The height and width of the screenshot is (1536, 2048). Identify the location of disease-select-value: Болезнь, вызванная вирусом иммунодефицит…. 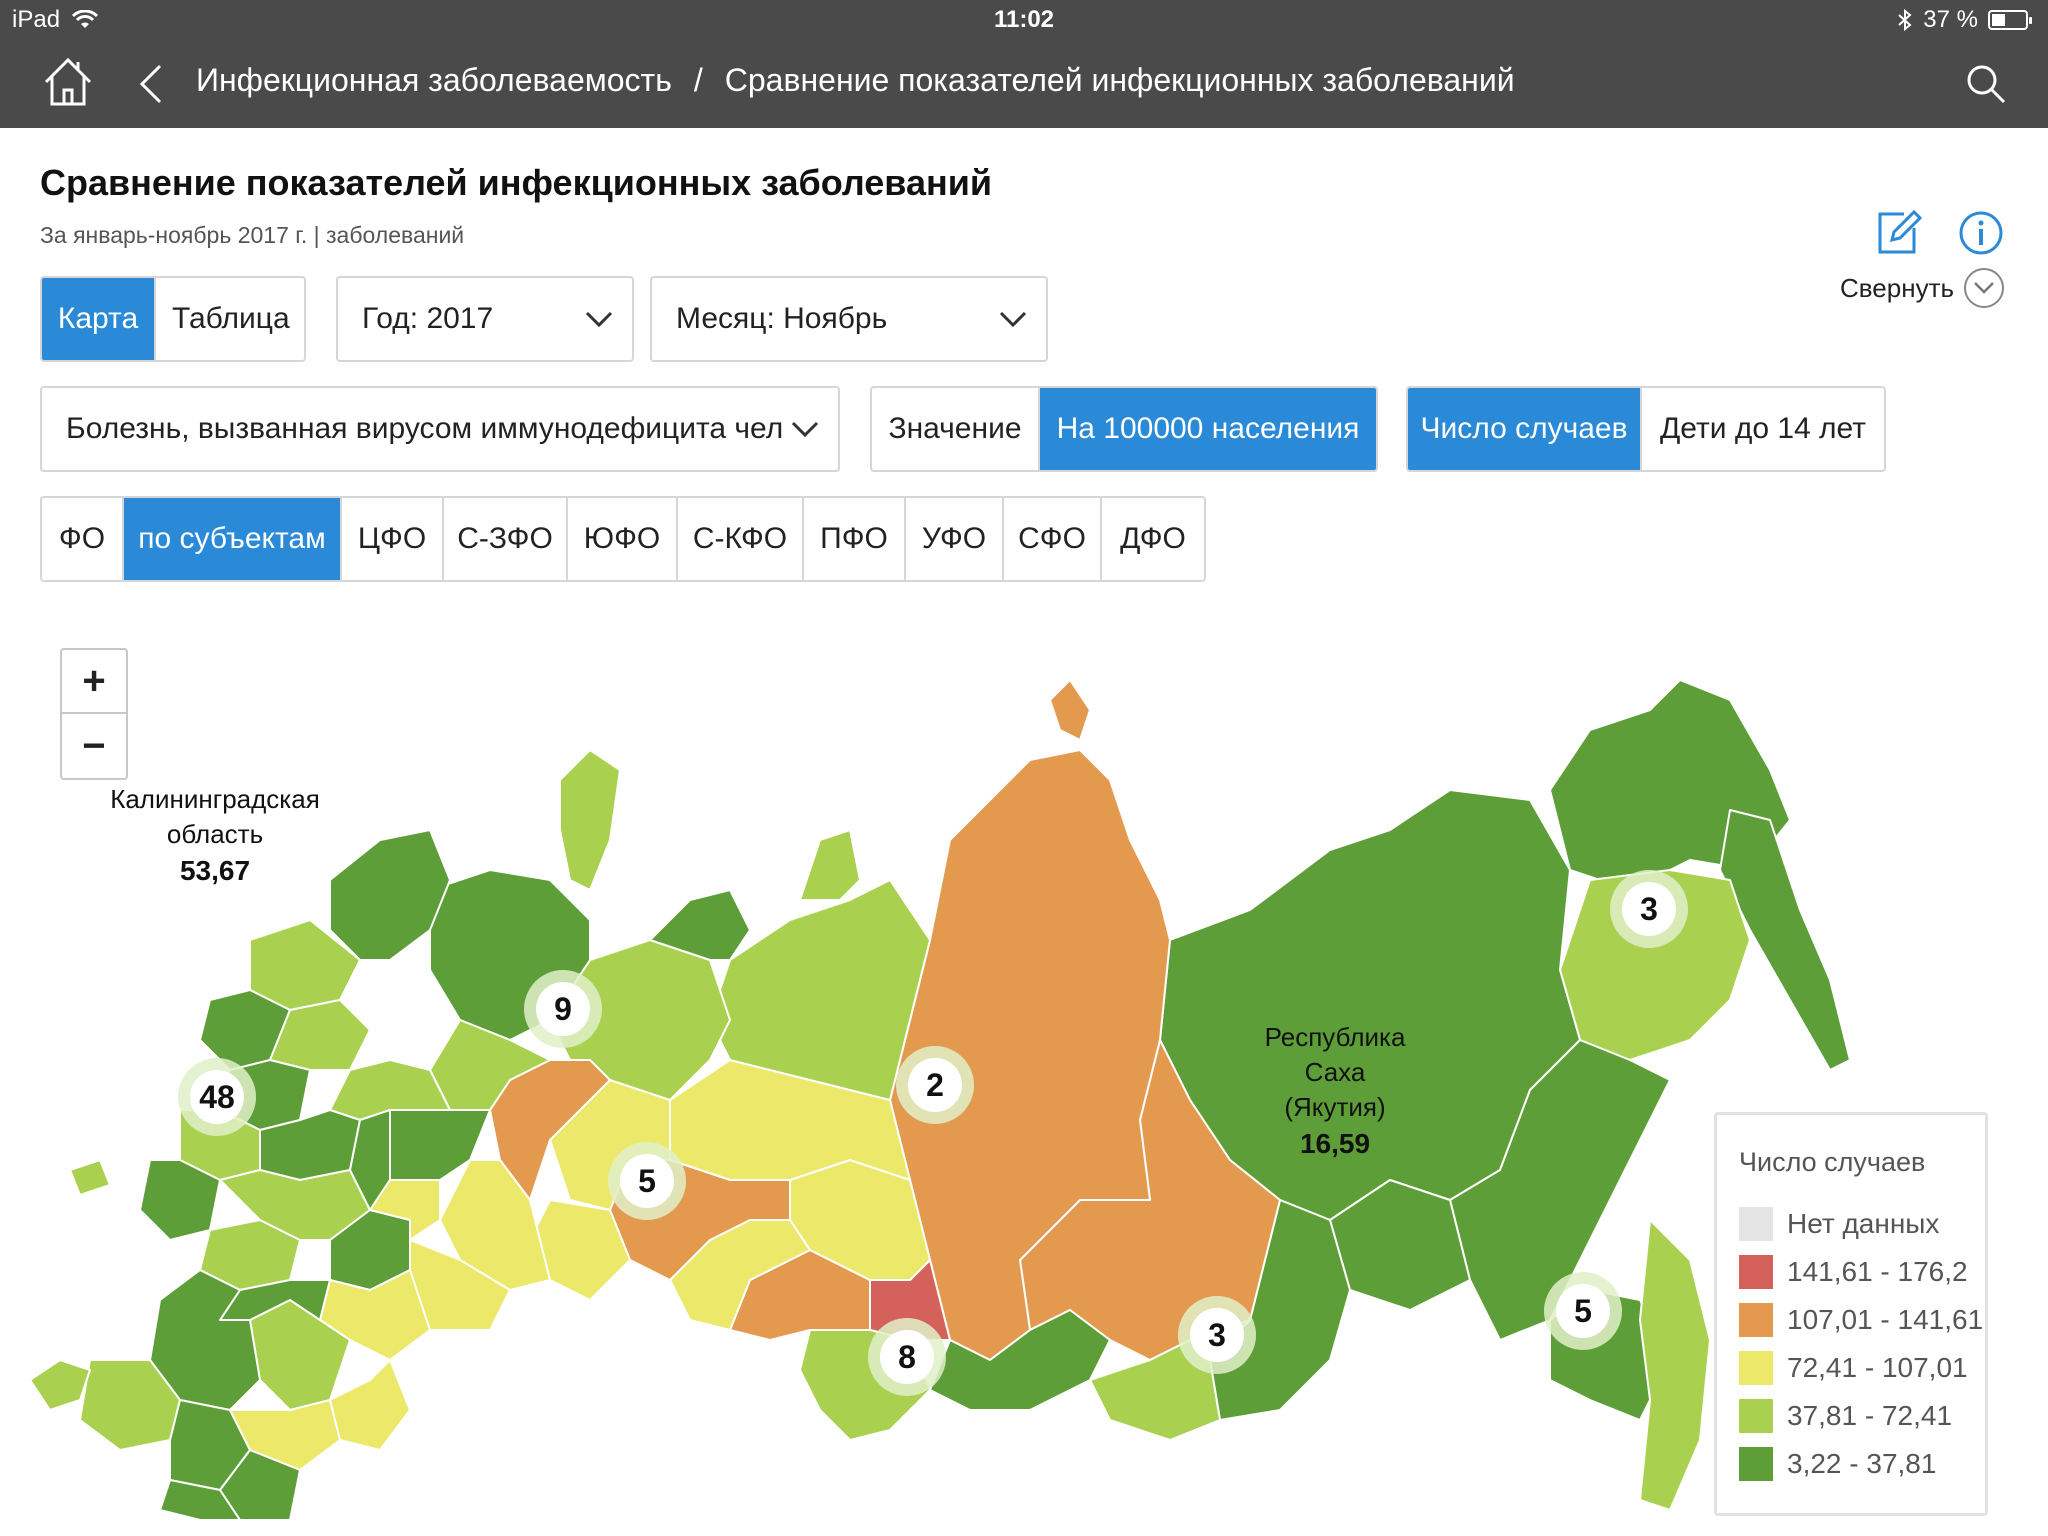
(425, 428).